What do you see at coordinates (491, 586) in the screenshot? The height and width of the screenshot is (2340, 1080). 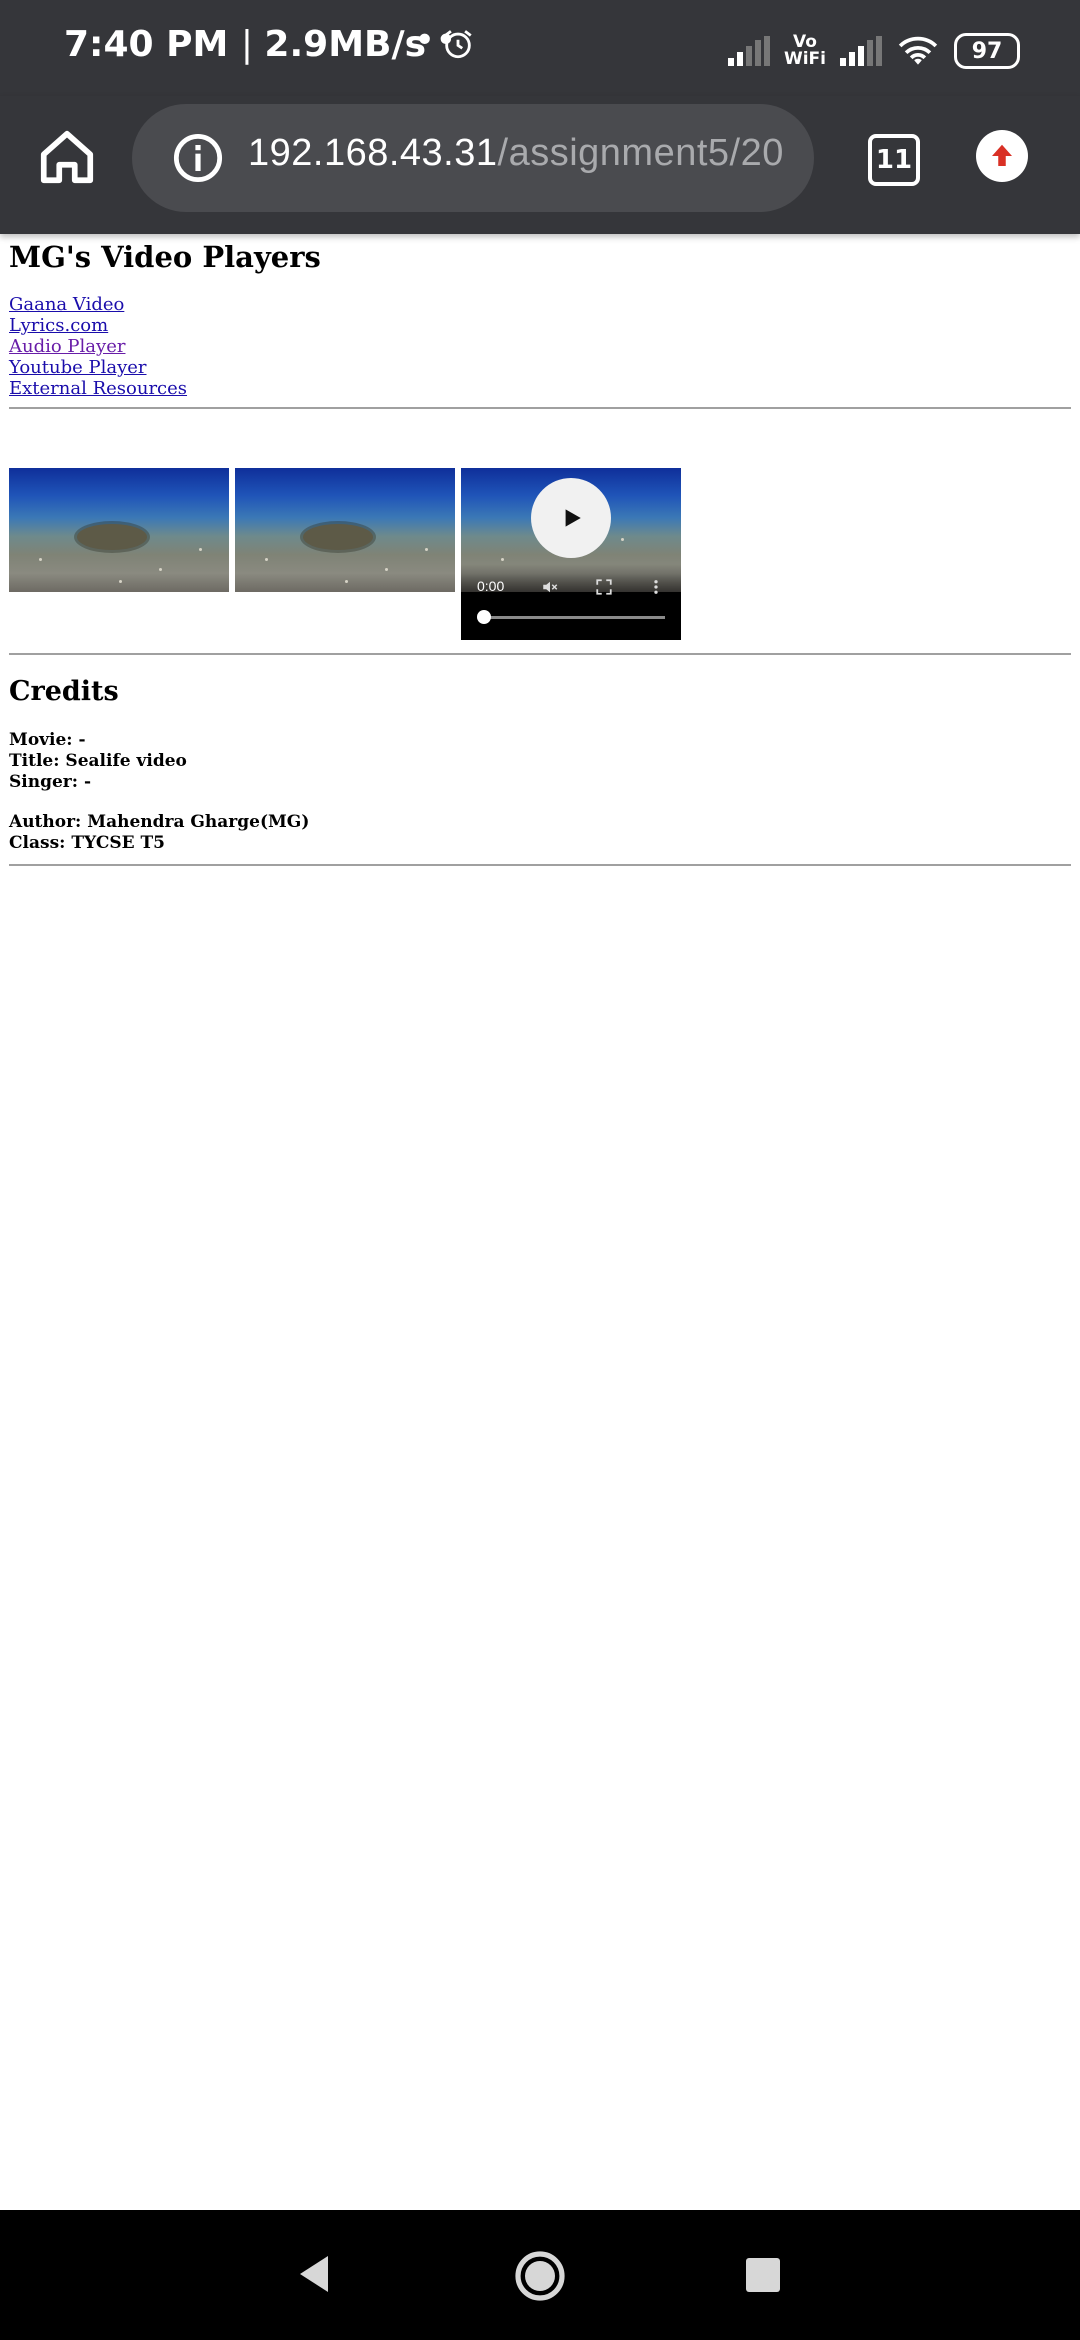 I see `current-time: 0:00` at bounding box center [491, 586].